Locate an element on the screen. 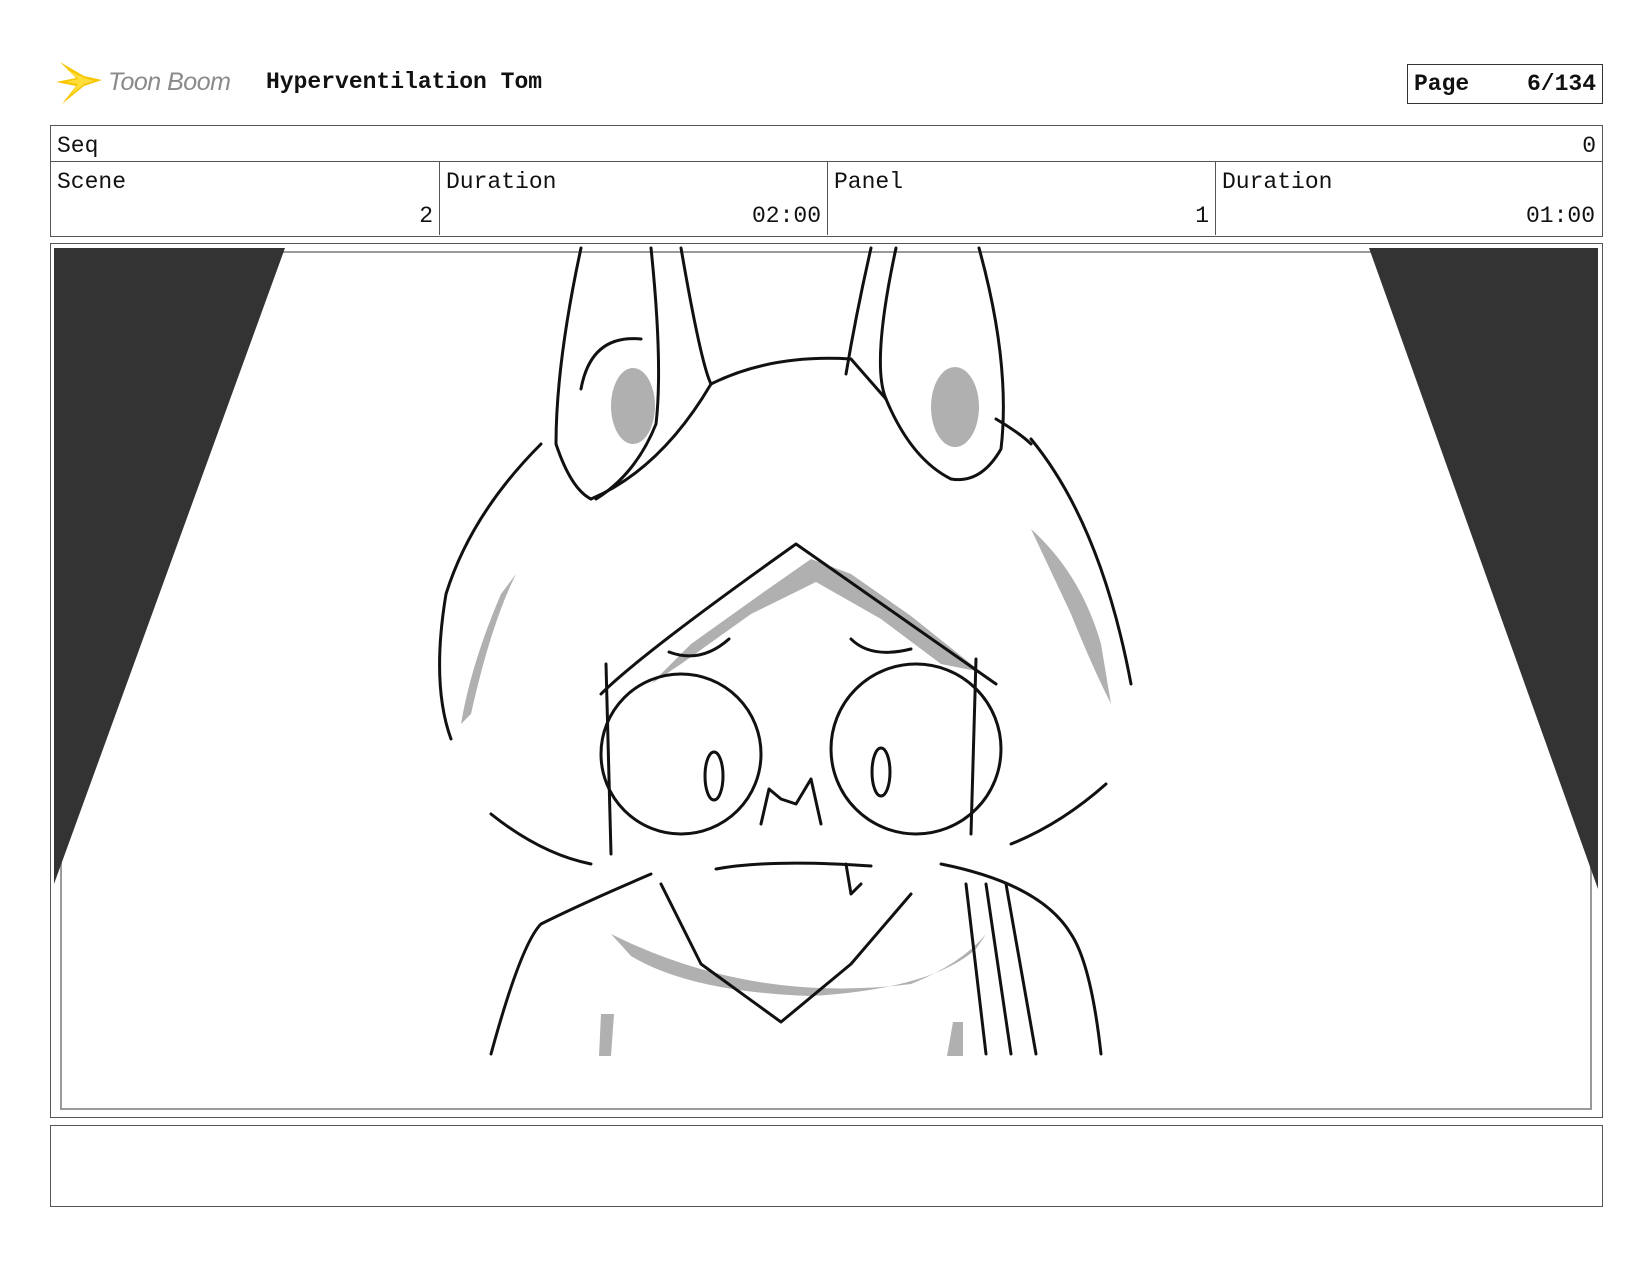 The image size is (1650, 1275). panel-value: 1 is located at coordinates (1202, 216).